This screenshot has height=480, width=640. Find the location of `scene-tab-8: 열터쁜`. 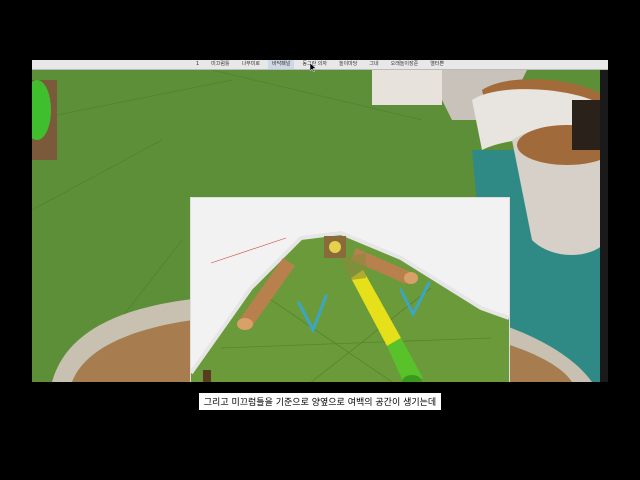

scene-tab-8: 열터쁜 is located at coordinates (437, 64).